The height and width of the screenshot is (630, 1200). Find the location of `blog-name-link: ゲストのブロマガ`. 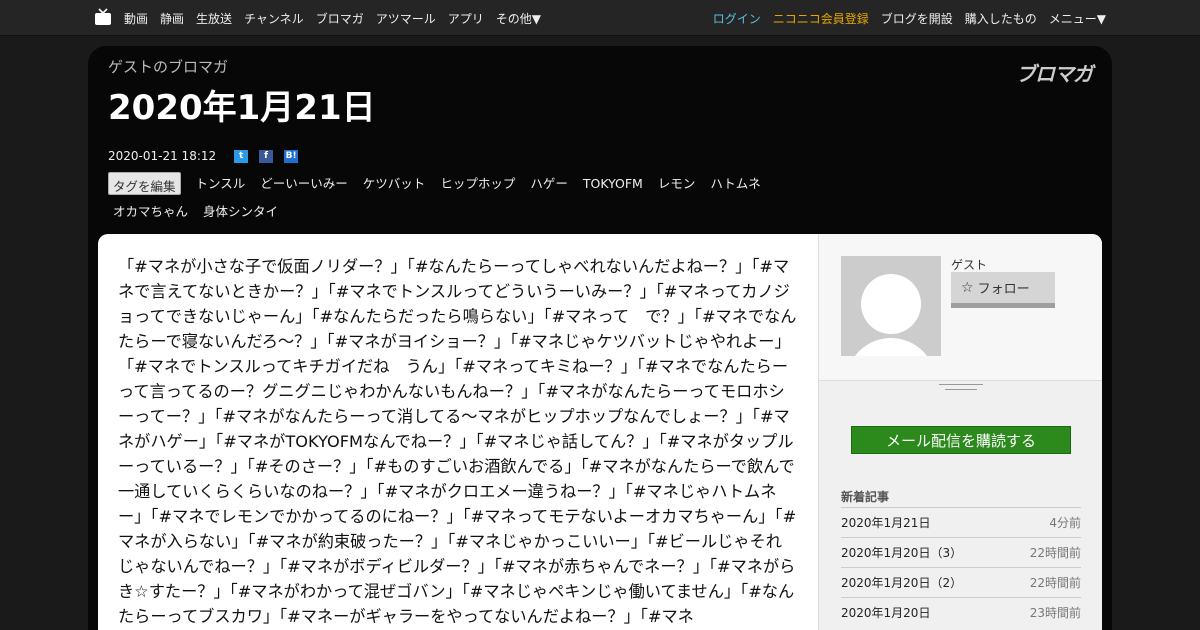

blog-name-link: ゲストのブロマガ is located at coordinates (168, 66).